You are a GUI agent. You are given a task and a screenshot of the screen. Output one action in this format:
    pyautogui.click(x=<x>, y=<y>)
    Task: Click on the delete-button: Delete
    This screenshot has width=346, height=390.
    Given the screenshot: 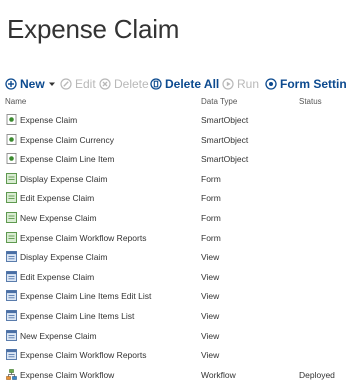 What is the action you would take?
    pyautogui.click(x=124, y=84)
    